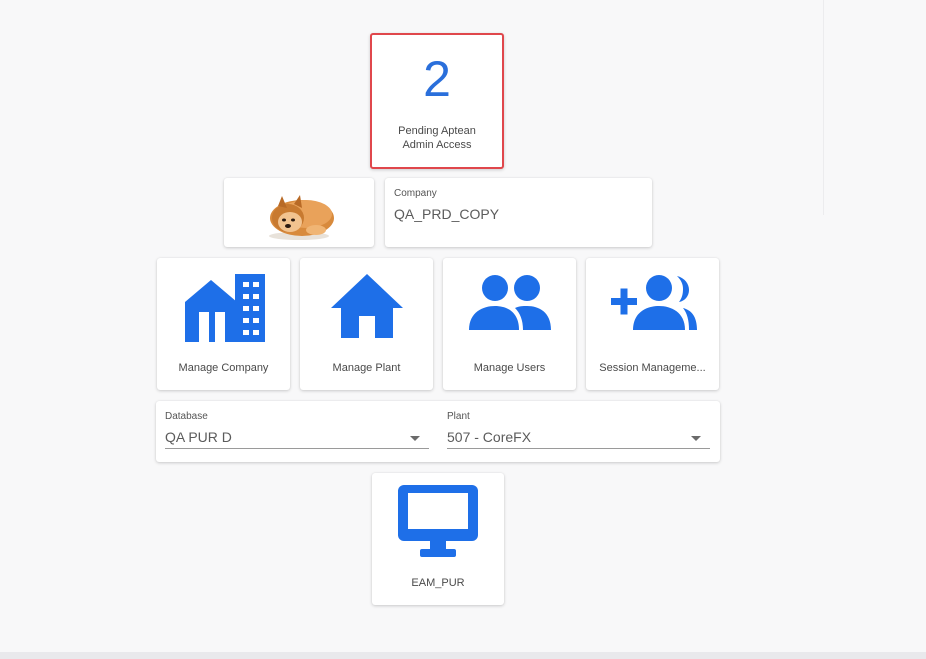  I want to click on home-icon, so click(366, 306).